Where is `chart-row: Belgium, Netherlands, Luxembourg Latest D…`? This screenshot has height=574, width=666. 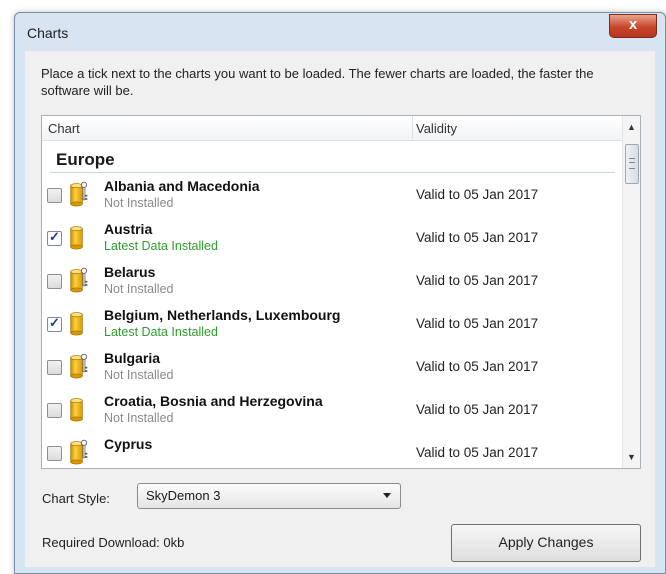
chart-row: Belgium, Netherlands, Luxembourg Latest D… is located at coordinates (332, 324).